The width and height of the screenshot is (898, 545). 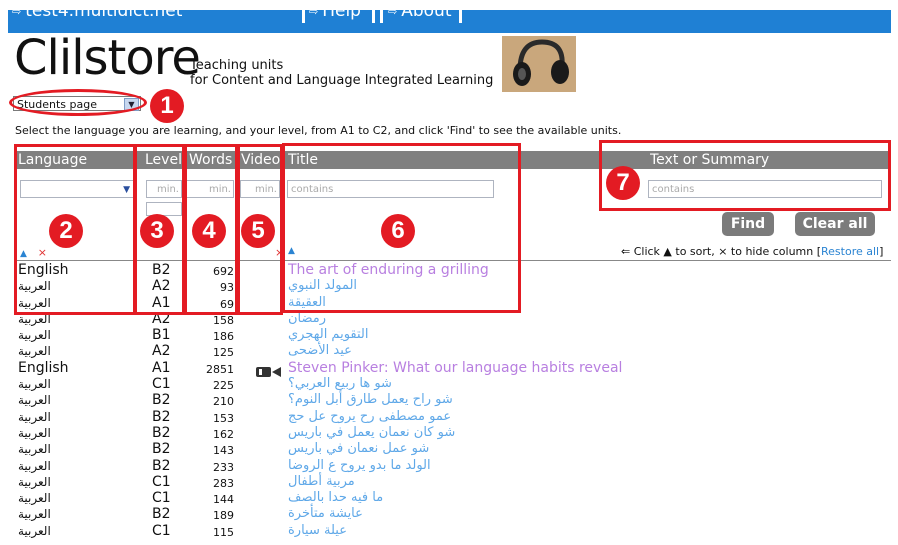 I want to click on clear-all-button: Clear all, so click(x=835, y=224).